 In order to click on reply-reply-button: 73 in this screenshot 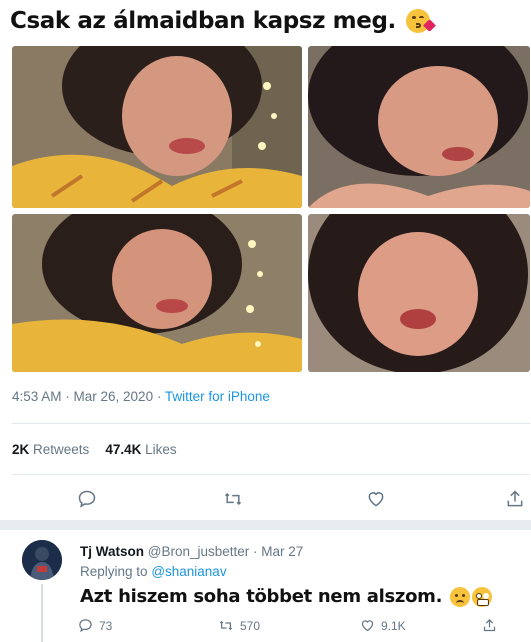, I will do `click(95, 625)`.